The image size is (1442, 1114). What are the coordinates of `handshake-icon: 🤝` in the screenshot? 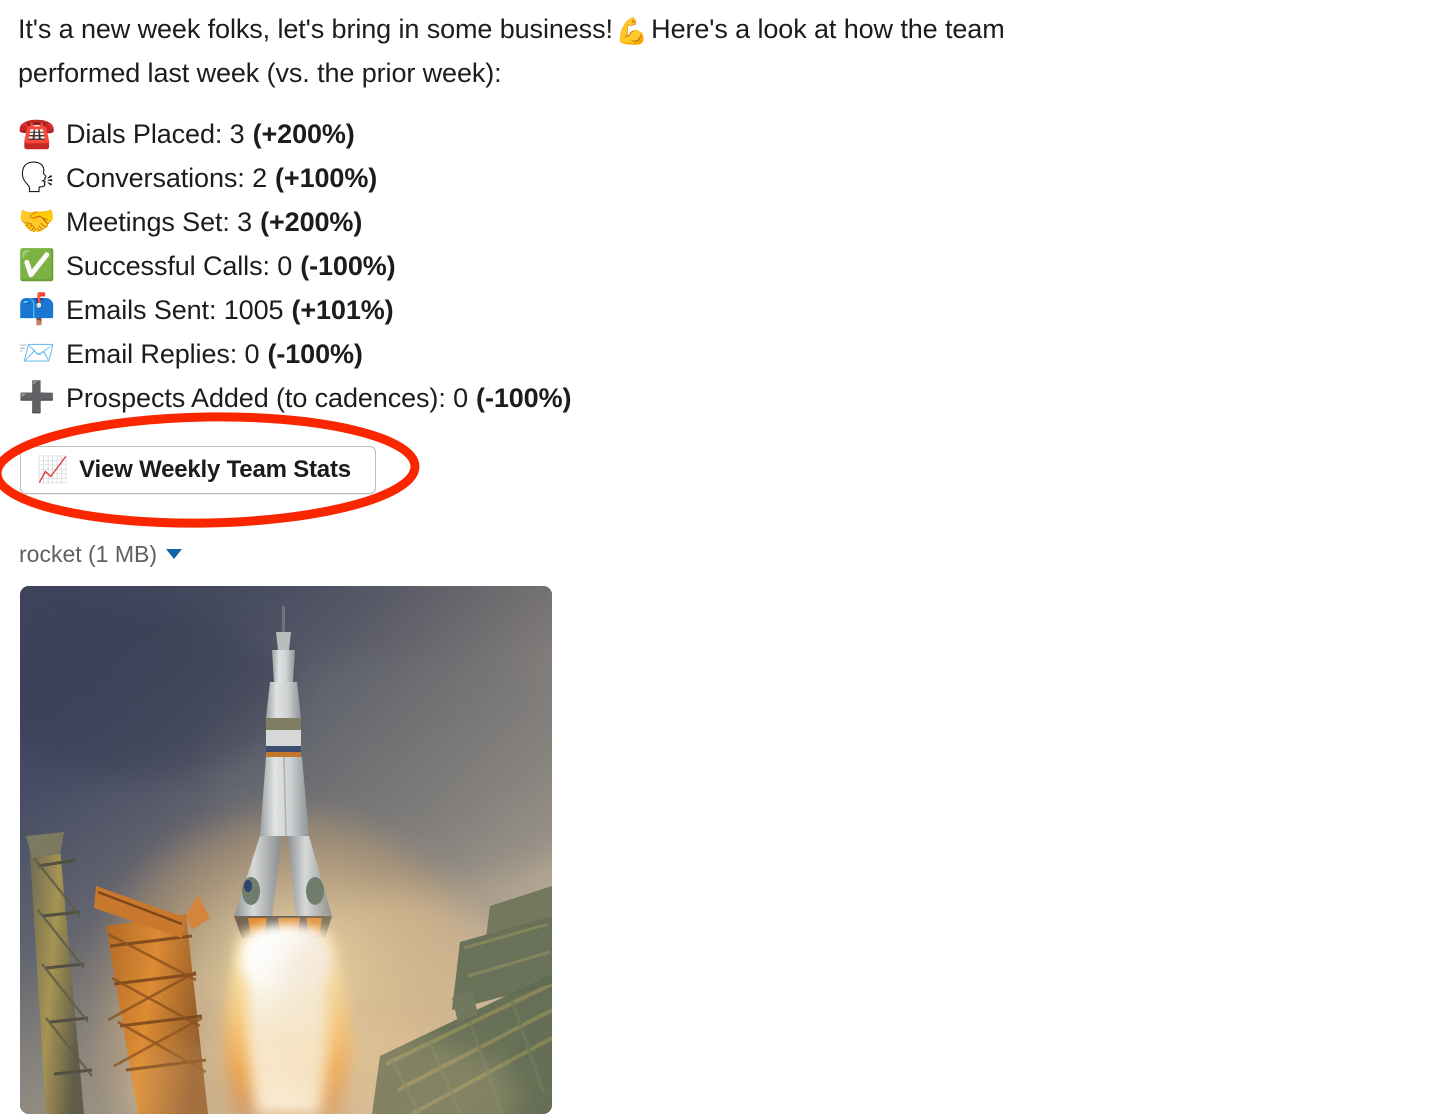 It's located at (37, 221).